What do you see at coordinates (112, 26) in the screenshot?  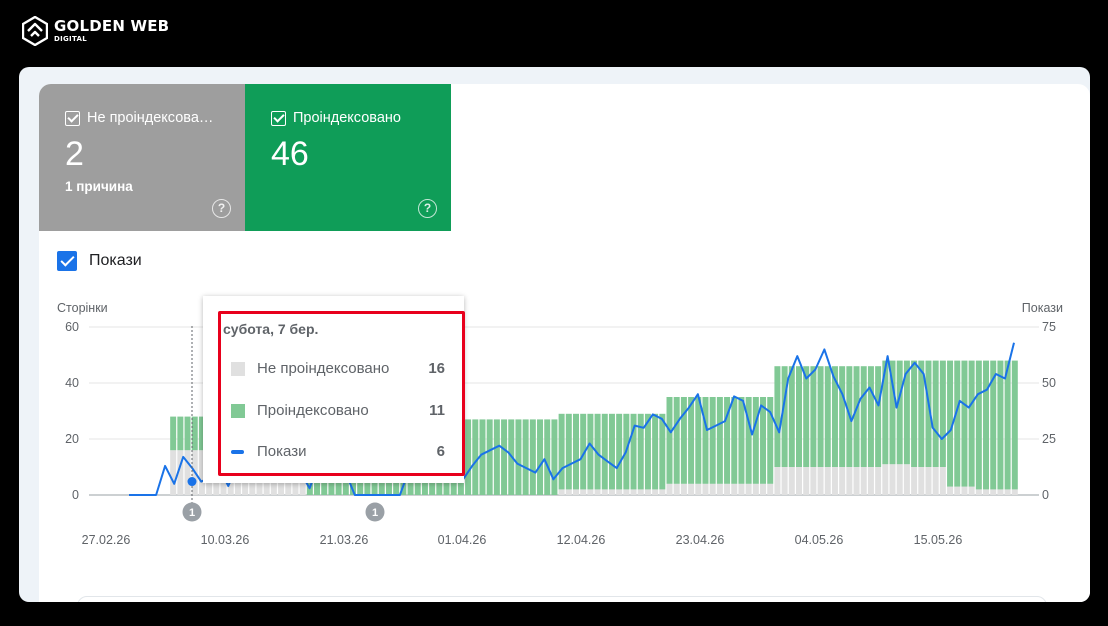 I see `brand-name: GOLDEN WEB` at bounding box center [112, 26].